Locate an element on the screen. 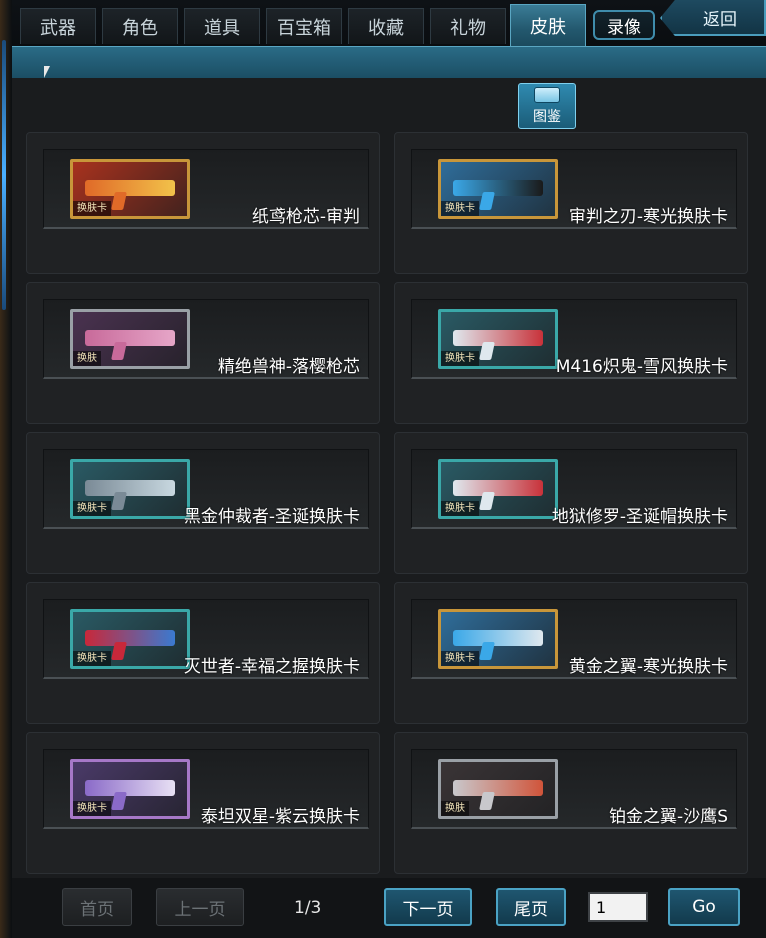 The height and width of the screenshot is (938, 766). pagination-bar: 首页 上一页 1/3 下一页 尾页 Go is located at coordinates (389, 908).